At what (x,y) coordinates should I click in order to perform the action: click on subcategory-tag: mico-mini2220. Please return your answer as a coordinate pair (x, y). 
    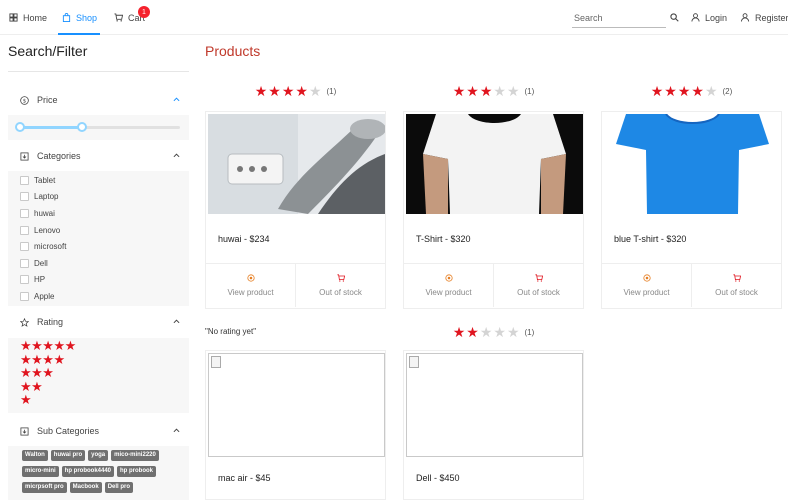
    Looking at the image, I should click on (135, 455).